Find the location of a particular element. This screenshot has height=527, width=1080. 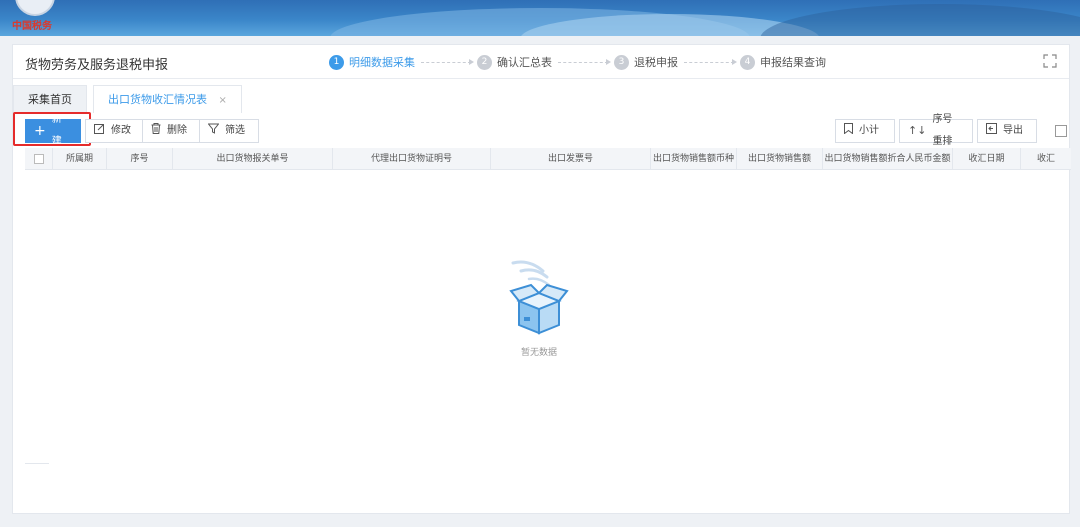

button-label: 导出 is located at coordinates (1013, 130).